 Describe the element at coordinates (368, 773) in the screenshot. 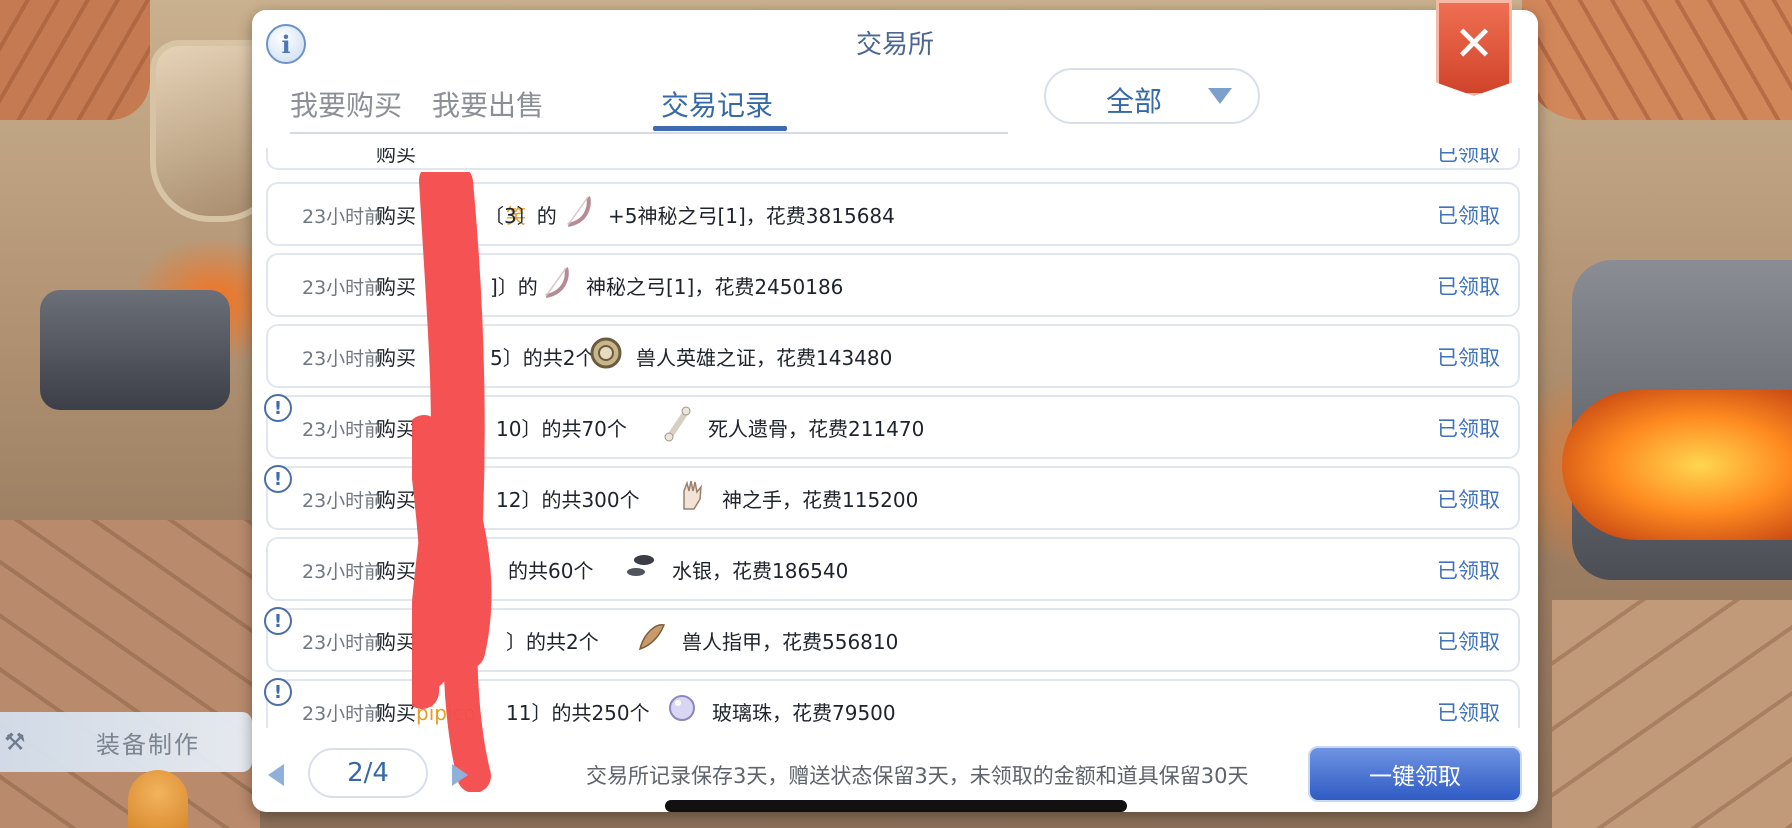

I see `page-indicator: 2/4` at that location.